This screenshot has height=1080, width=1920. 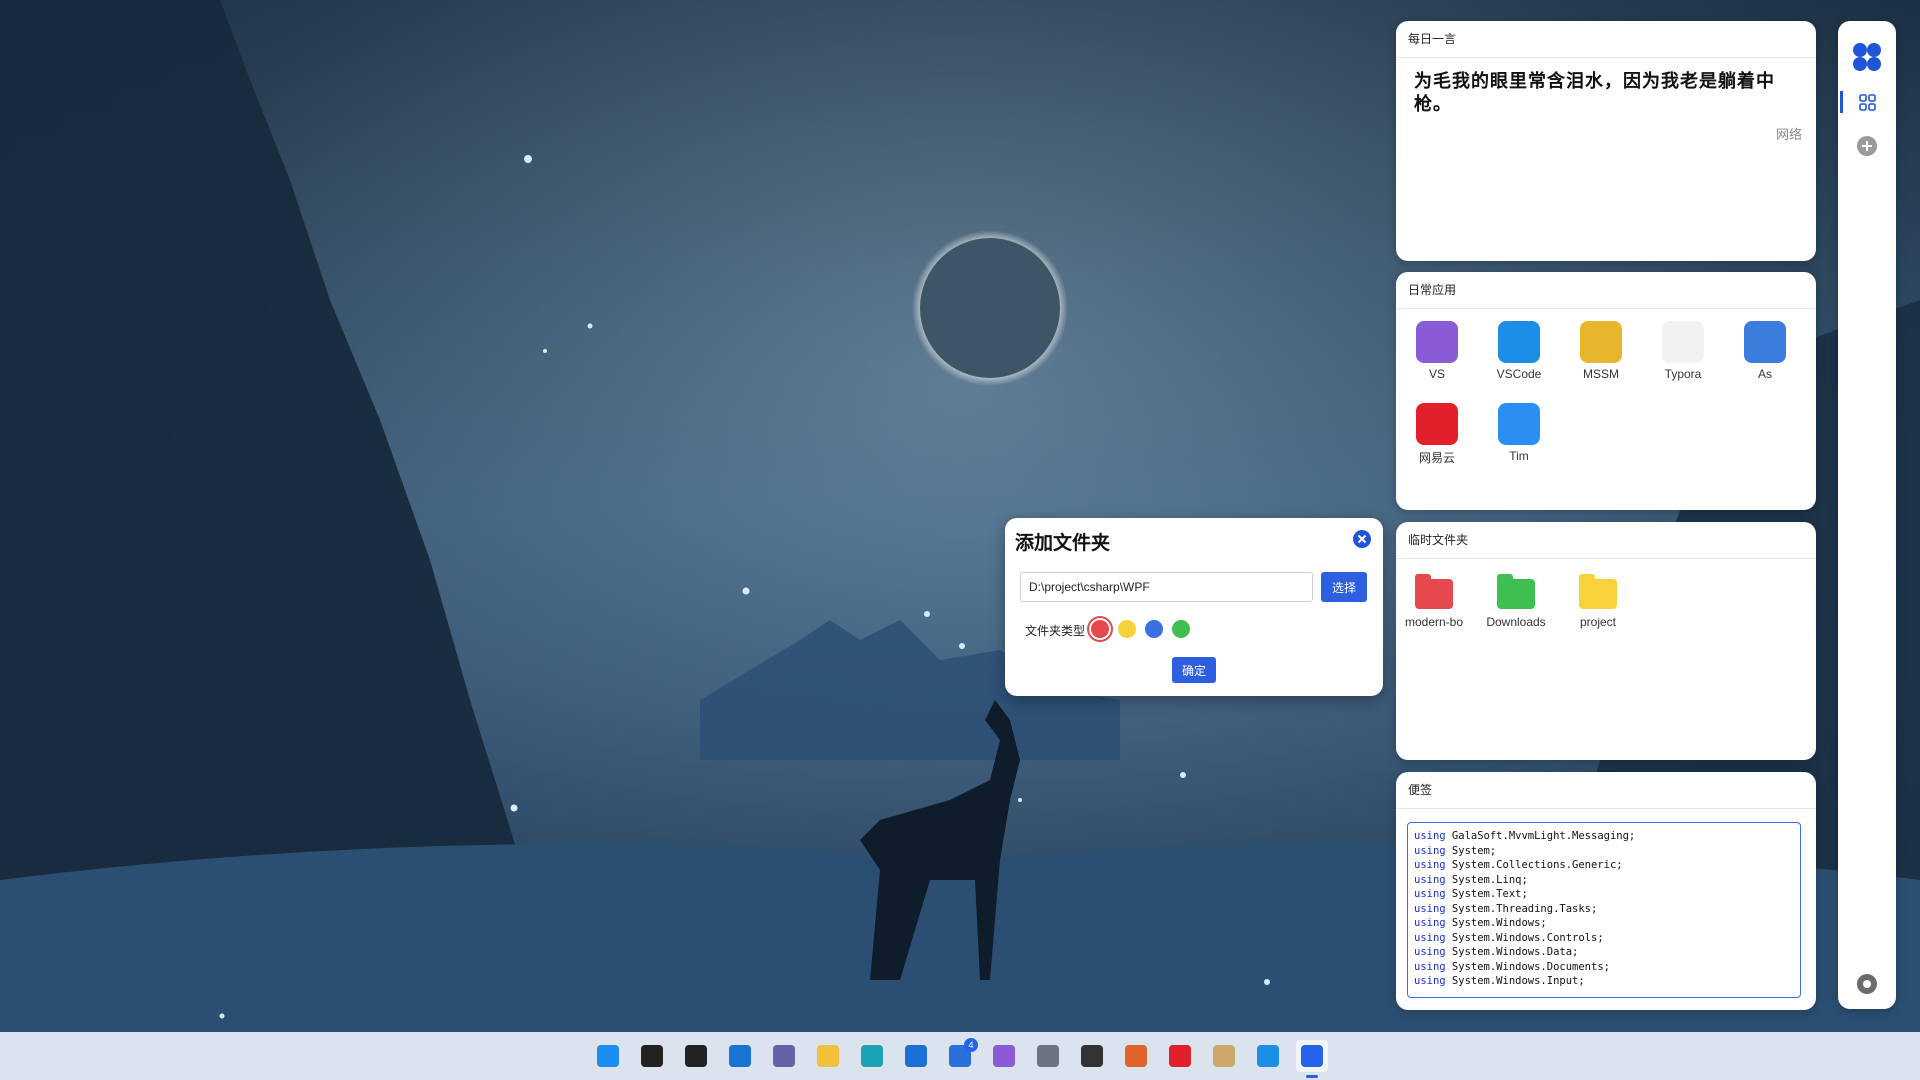 I want to click on android-studio-icon, so click(x=1765, y=342).